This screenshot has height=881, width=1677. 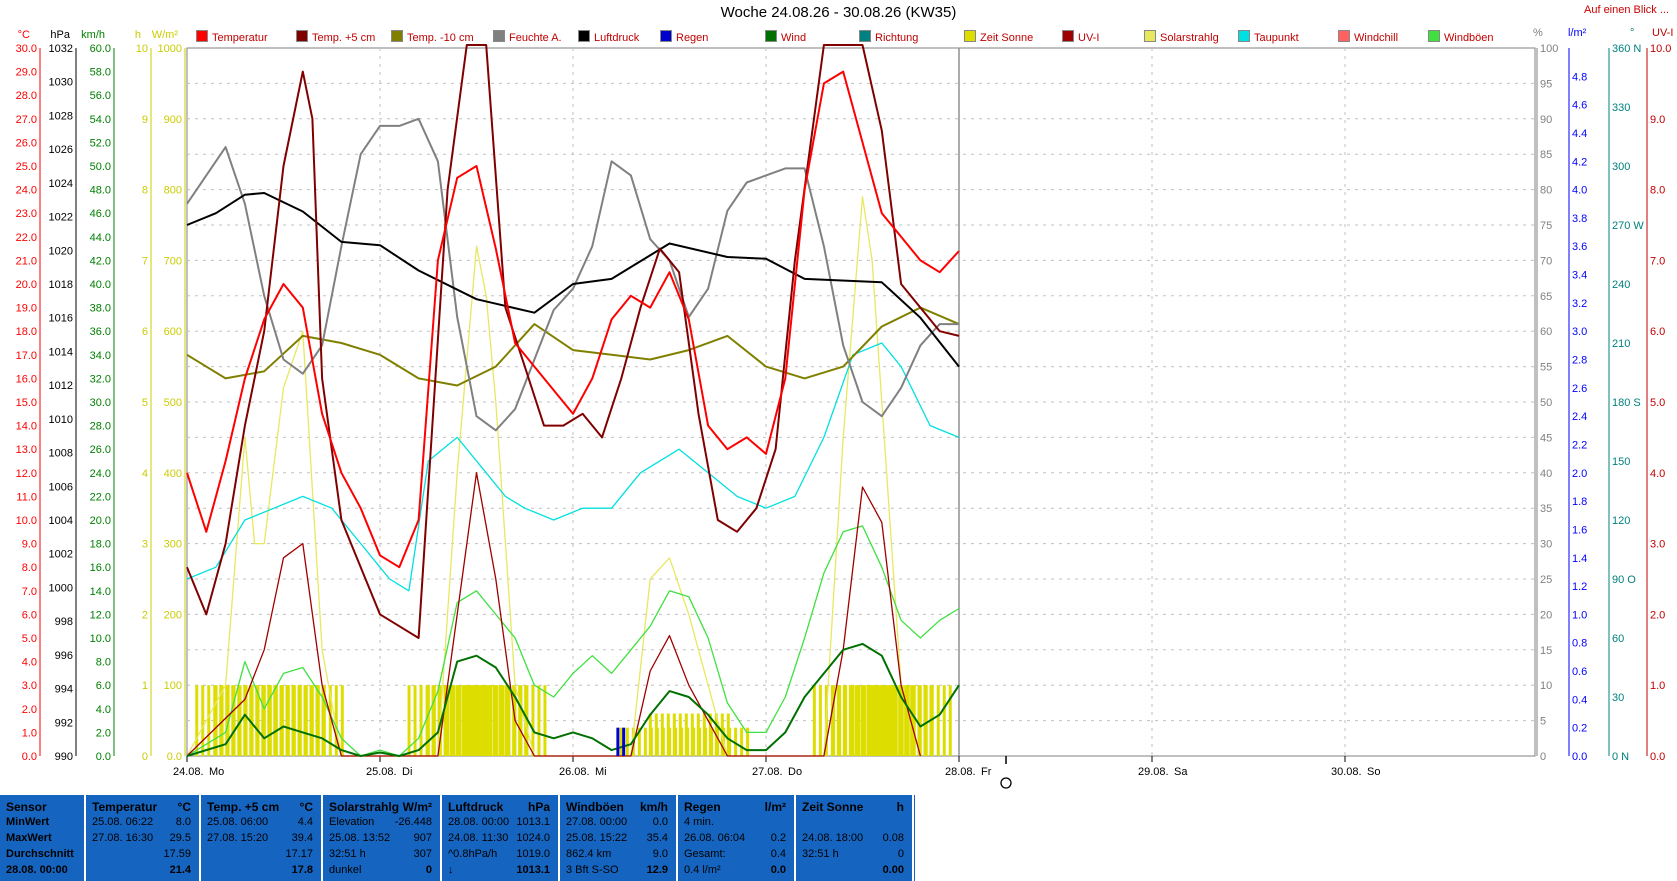 I want to click on footer-cell-label: 26.08. 06:04, so click(x=715, y=838).